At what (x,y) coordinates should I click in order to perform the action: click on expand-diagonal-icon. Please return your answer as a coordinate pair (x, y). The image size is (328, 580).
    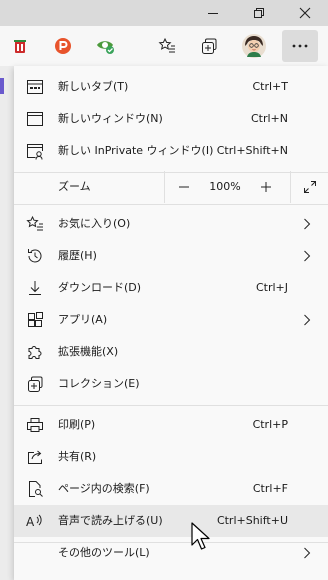
    Looking at the image, I should click on (310, 187).